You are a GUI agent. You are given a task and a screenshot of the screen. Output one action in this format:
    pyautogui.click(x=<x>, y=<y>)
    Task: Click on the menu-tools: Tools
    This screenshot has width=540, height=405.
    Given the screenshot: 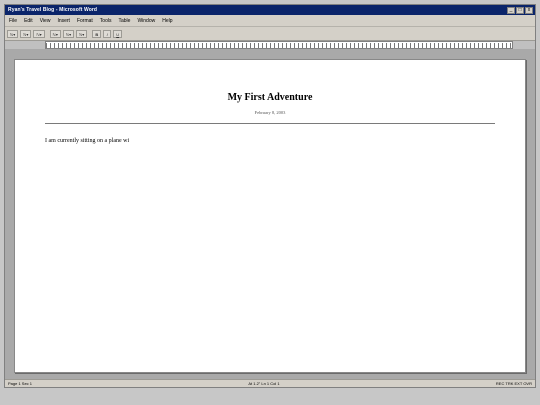 What is the action you would take?
    pyautogui.click(x=106, y=21)
    